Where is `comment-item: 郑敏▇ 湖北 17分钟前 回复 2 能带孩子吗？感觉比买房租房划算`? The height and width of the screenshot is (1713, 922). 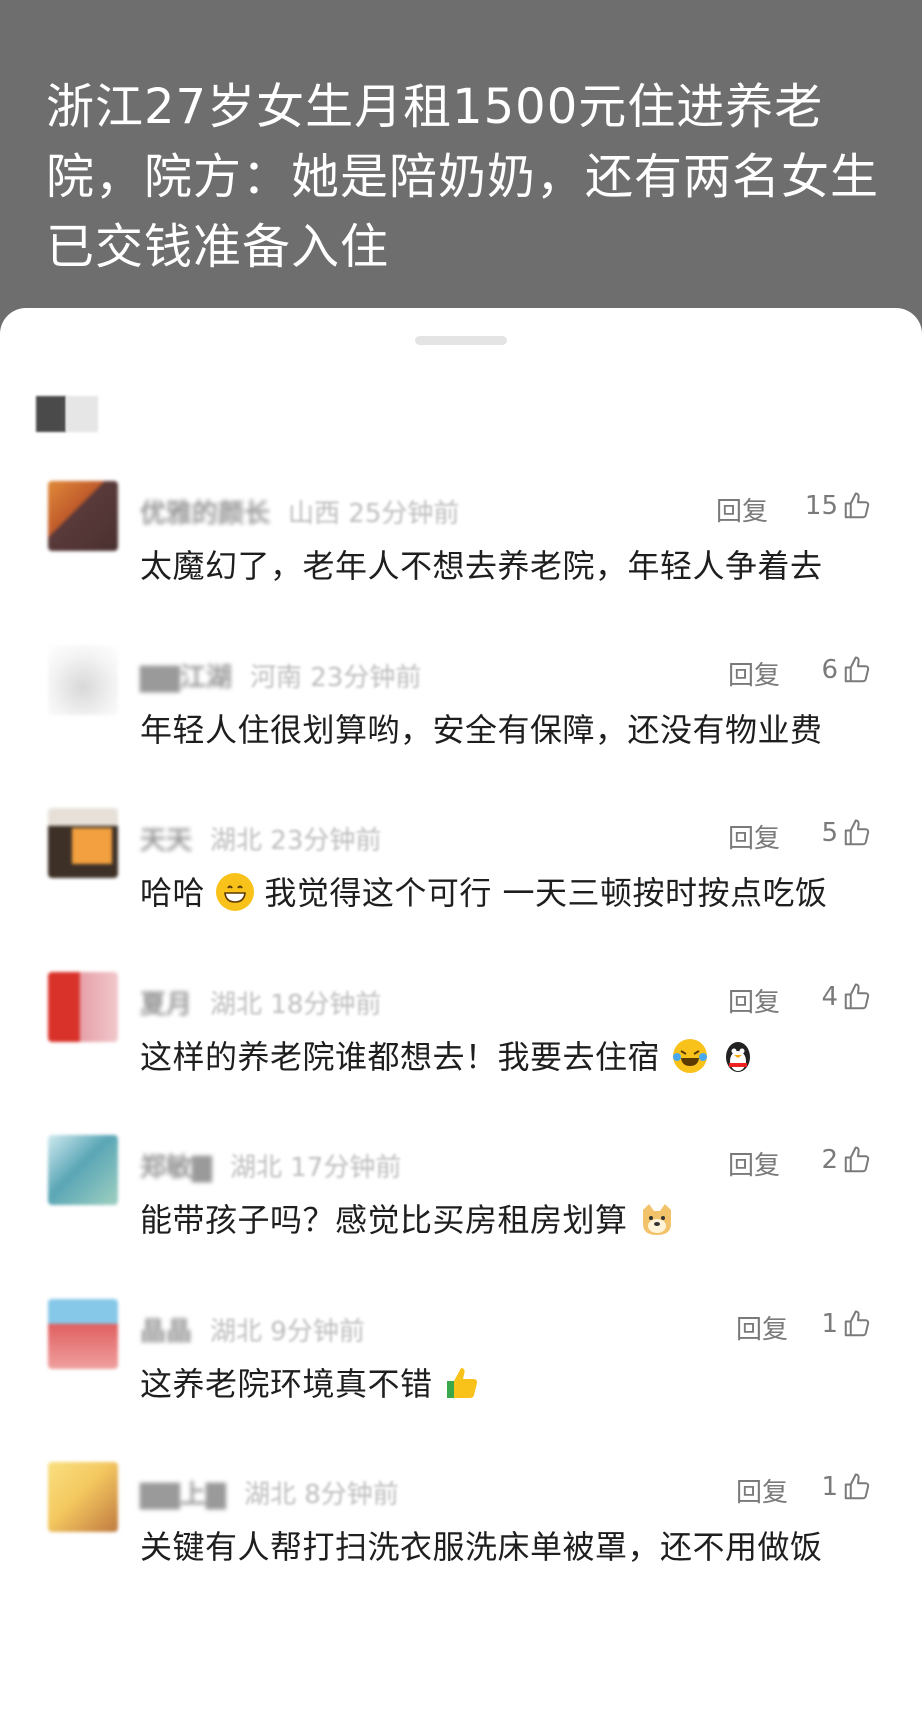 comment-item: 郑敏▇ 湖北 17分钟前 回复 2 能带孩子吗？感觉比买房租房划算 is located at coordinates (461, 1215).